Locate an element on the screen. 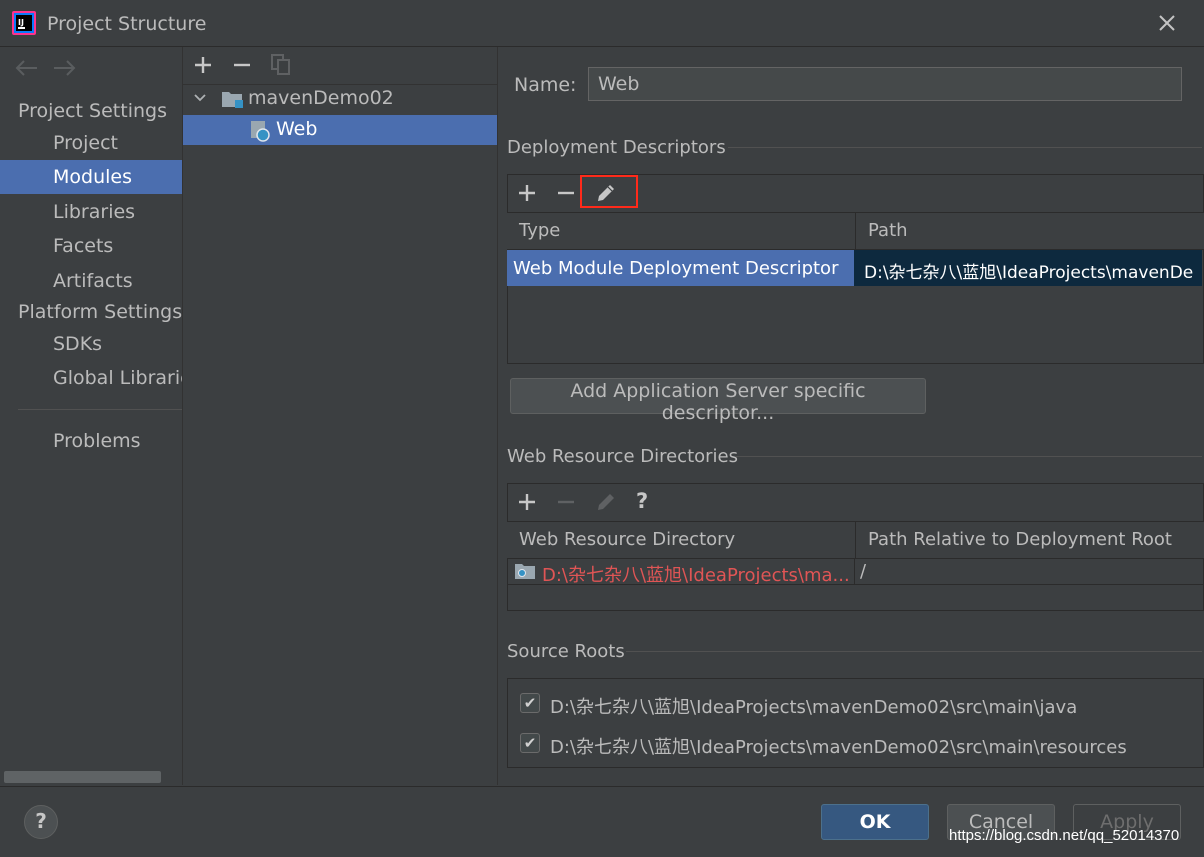  column-header-path: Path is located at coordinates (1030, 231).